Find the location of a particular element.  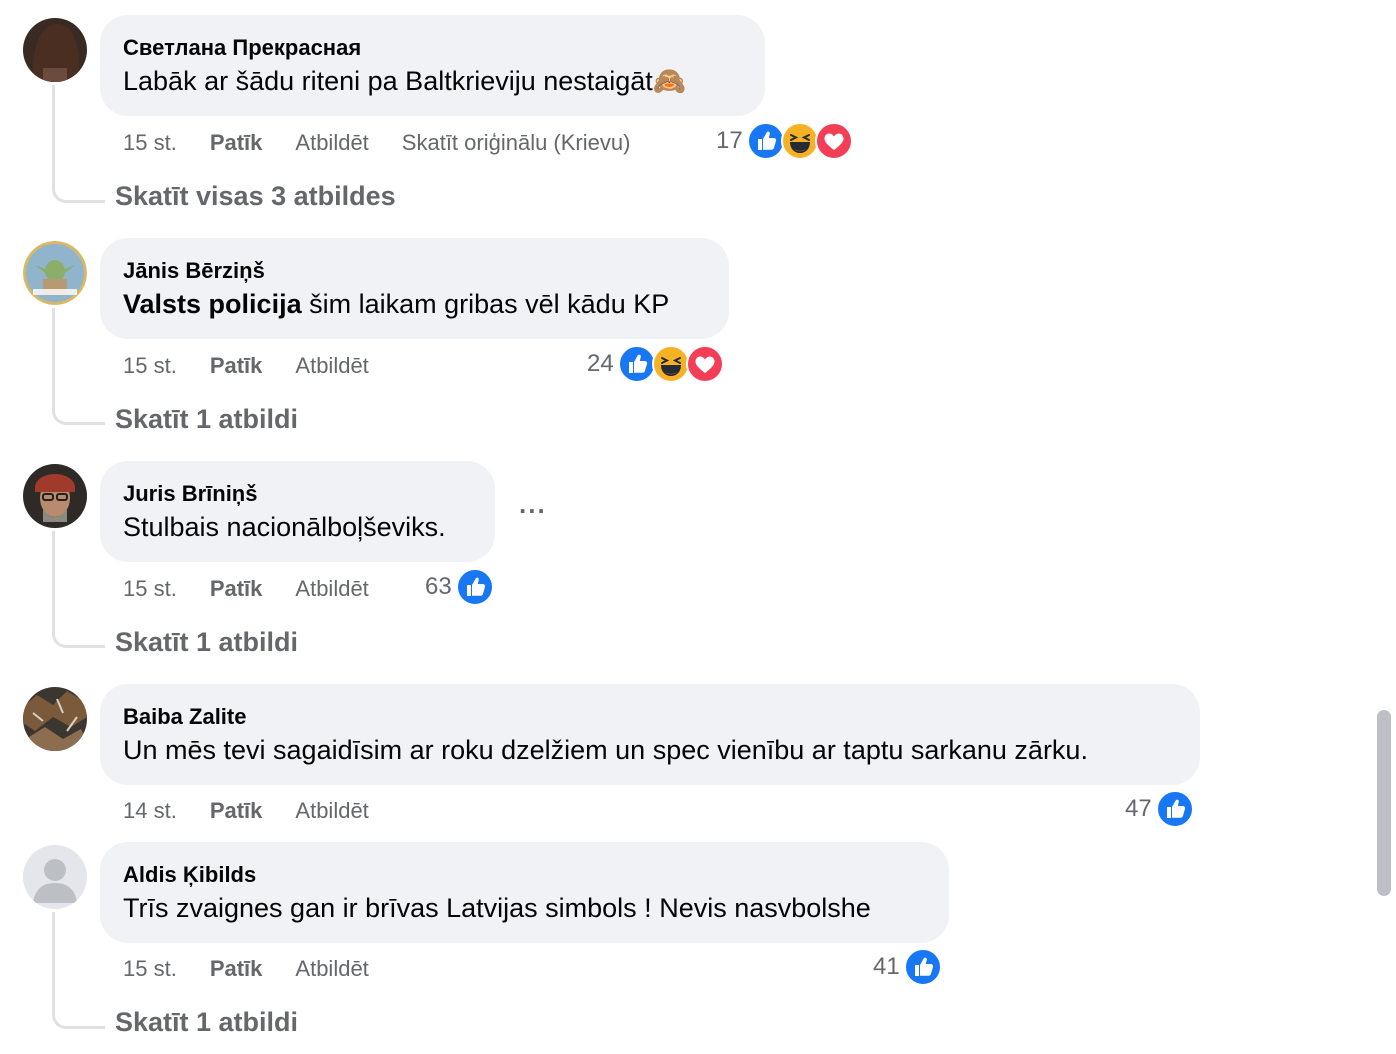

reaction-summary: 24 is located at coordinates (655, 364).